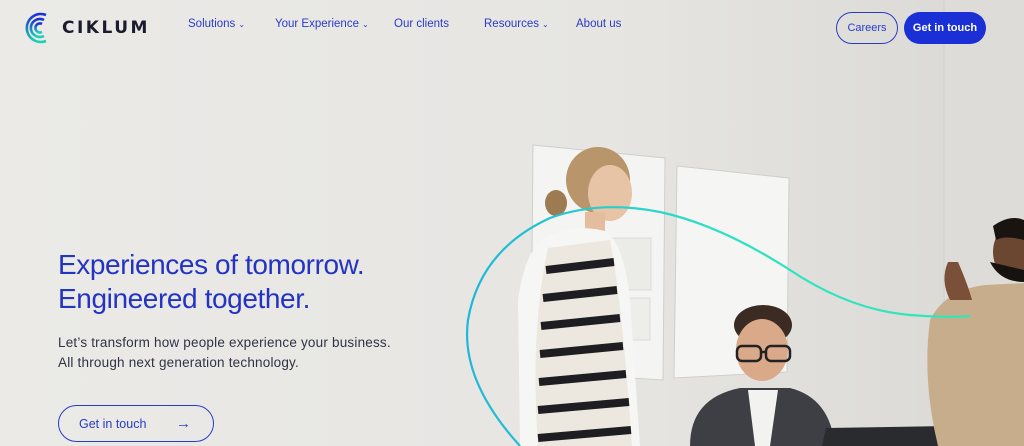 The image size is (1024, 446). I want to click on laptop, so click(885, 436).